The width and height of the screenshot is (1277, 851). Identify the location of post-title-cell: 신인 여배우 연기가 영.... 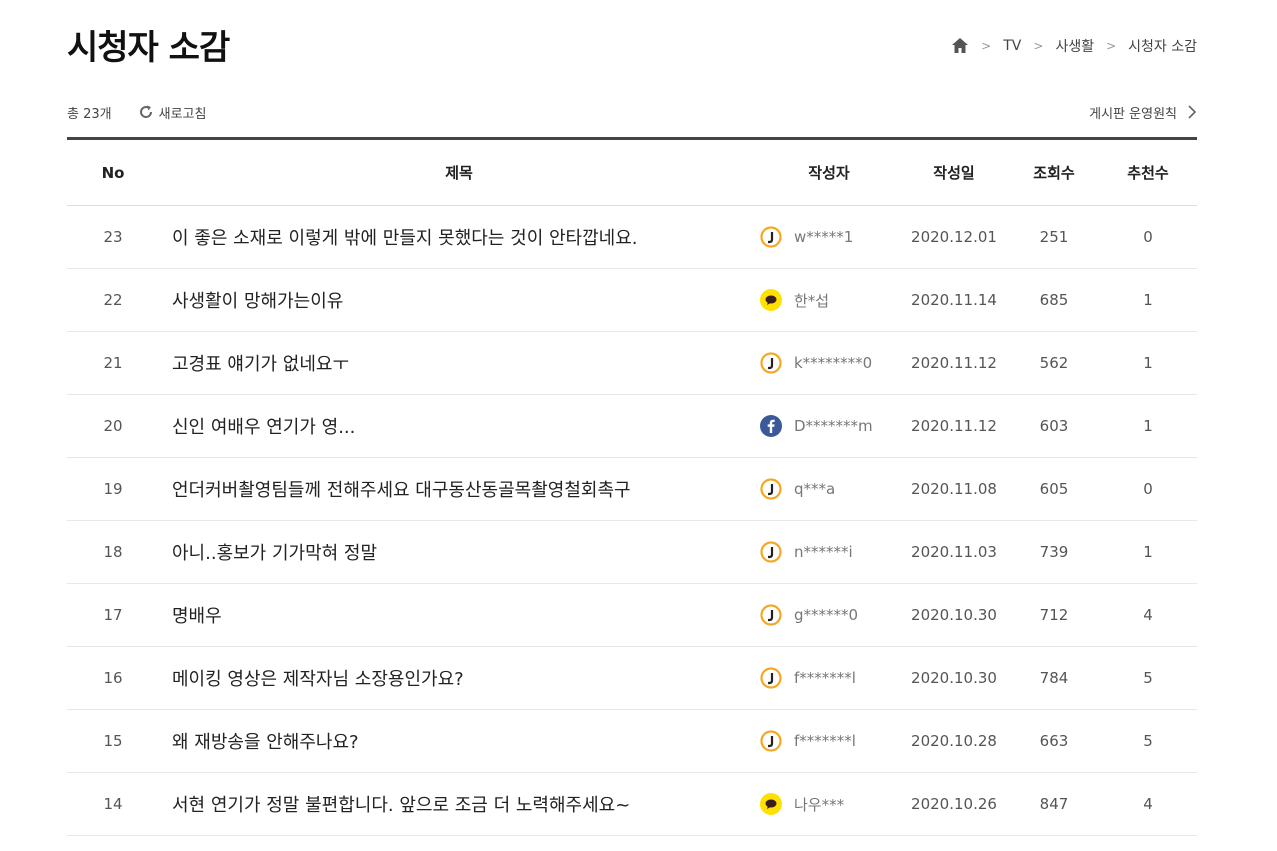
(459, 426).